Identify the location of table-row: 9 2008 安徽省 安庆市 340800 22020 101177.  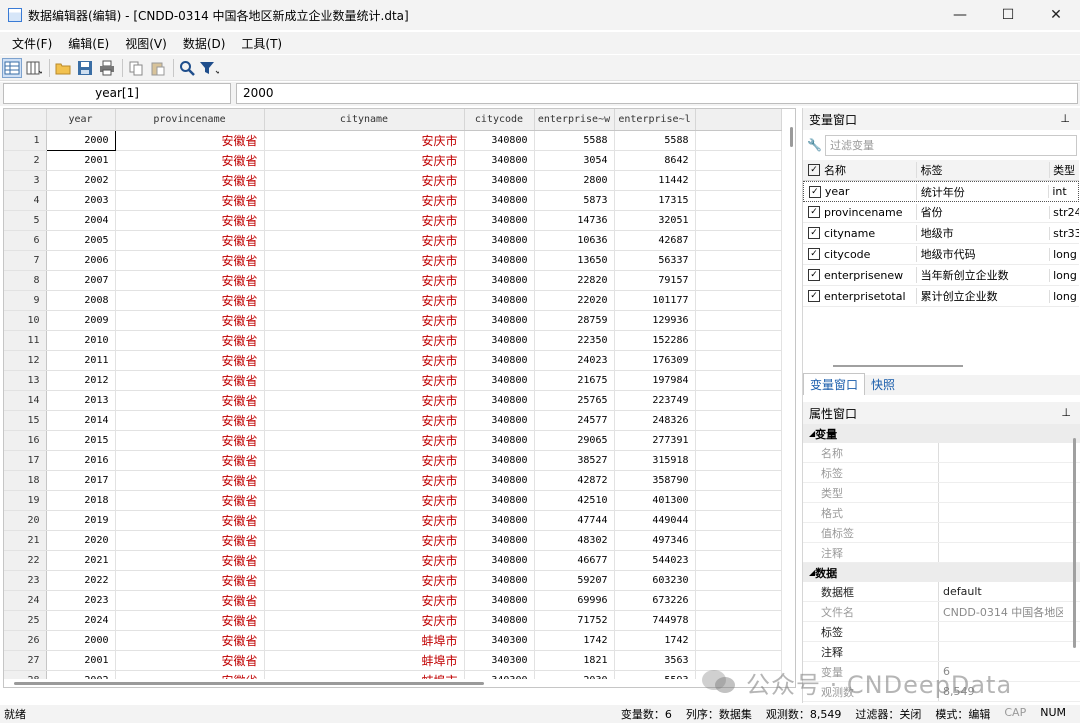
(393, 300).